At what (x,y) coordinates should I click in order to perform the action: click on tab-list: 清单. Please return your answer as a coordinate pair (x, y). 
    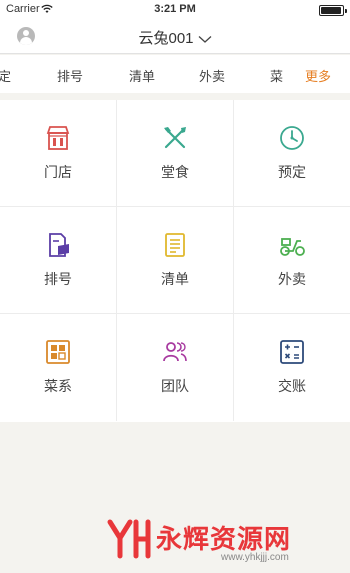
    Looking at the image, I should click on (142, 75).